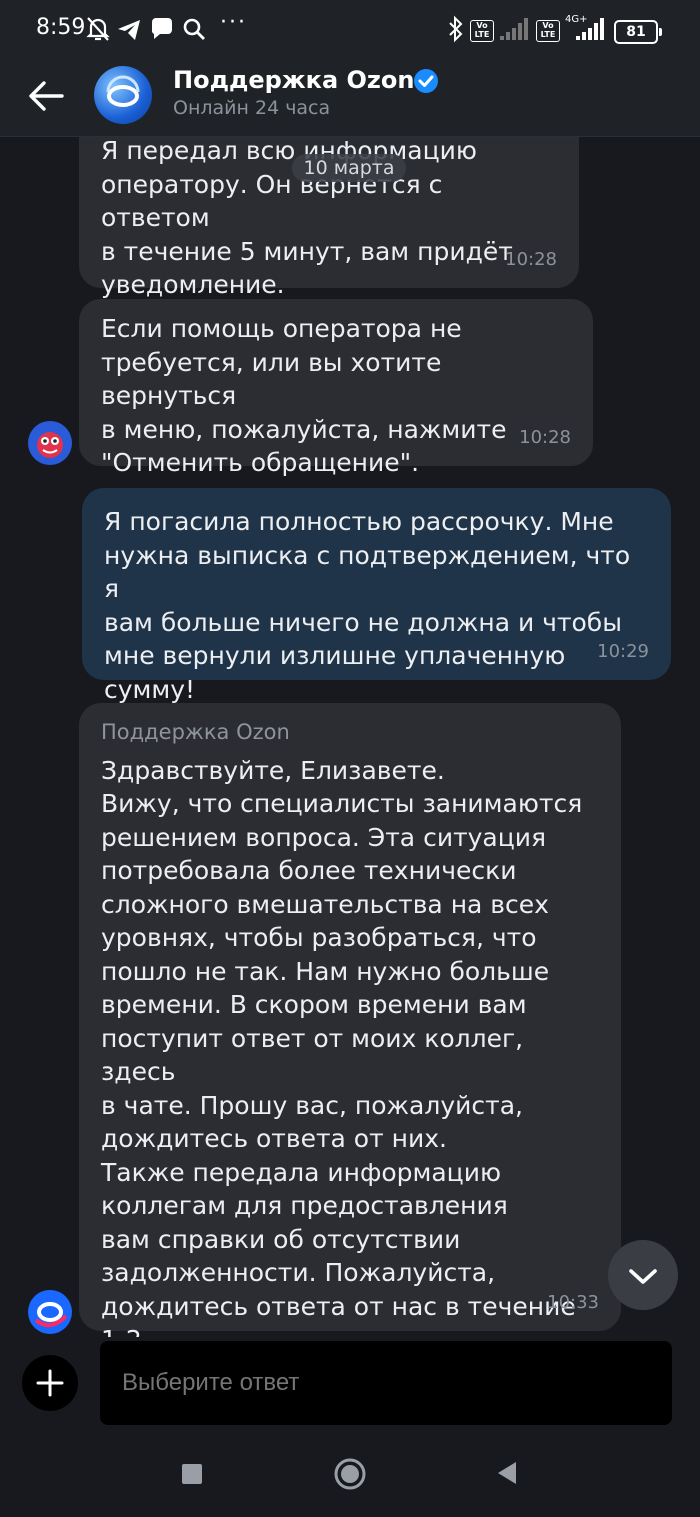 Image resolution: width=700 pixels, height=1517 pixels. What do you see at coordinates (507, 1473) in the screenshot?
I see `nav-back-icon` at bounding box center [507, 1473].